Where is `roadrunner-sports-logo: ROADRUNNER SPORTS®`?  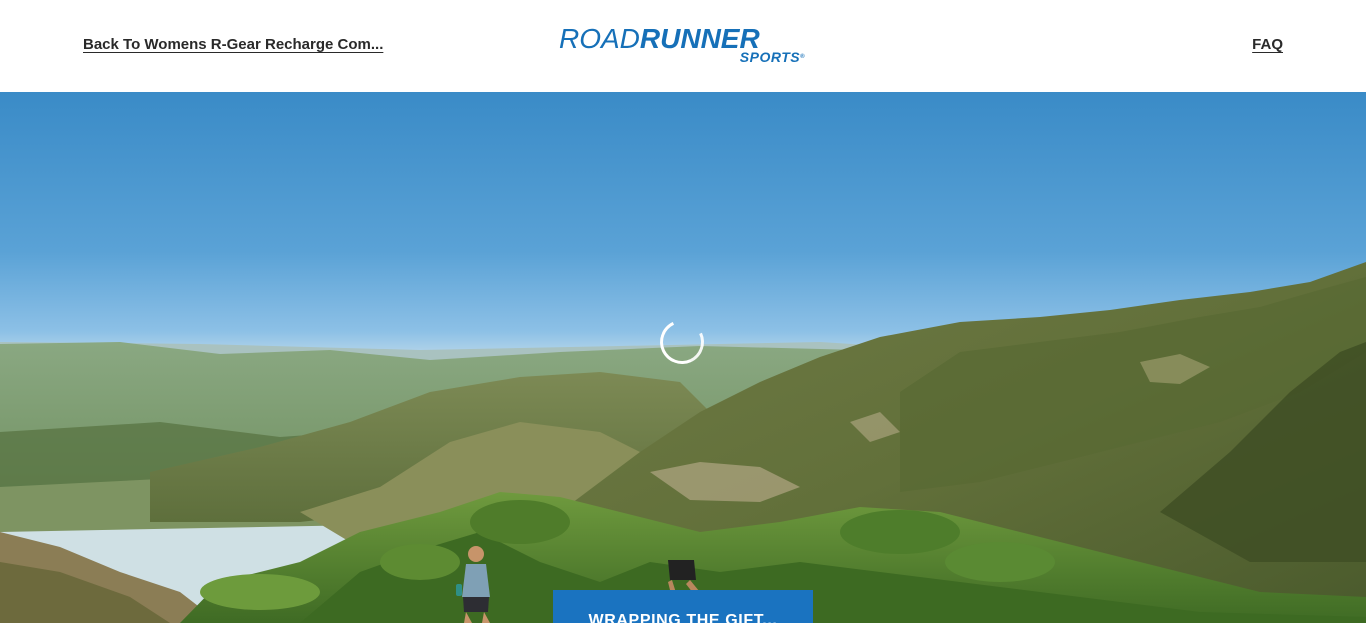
roadrunner-sports-logo: ROADRUNNER SPORTS® is located at coordinates (684, 46).